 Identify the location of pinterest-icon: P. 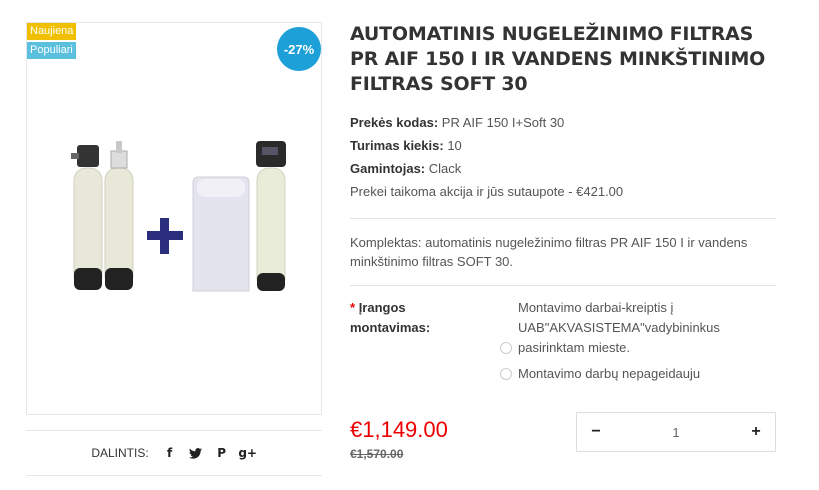
(222, 453).